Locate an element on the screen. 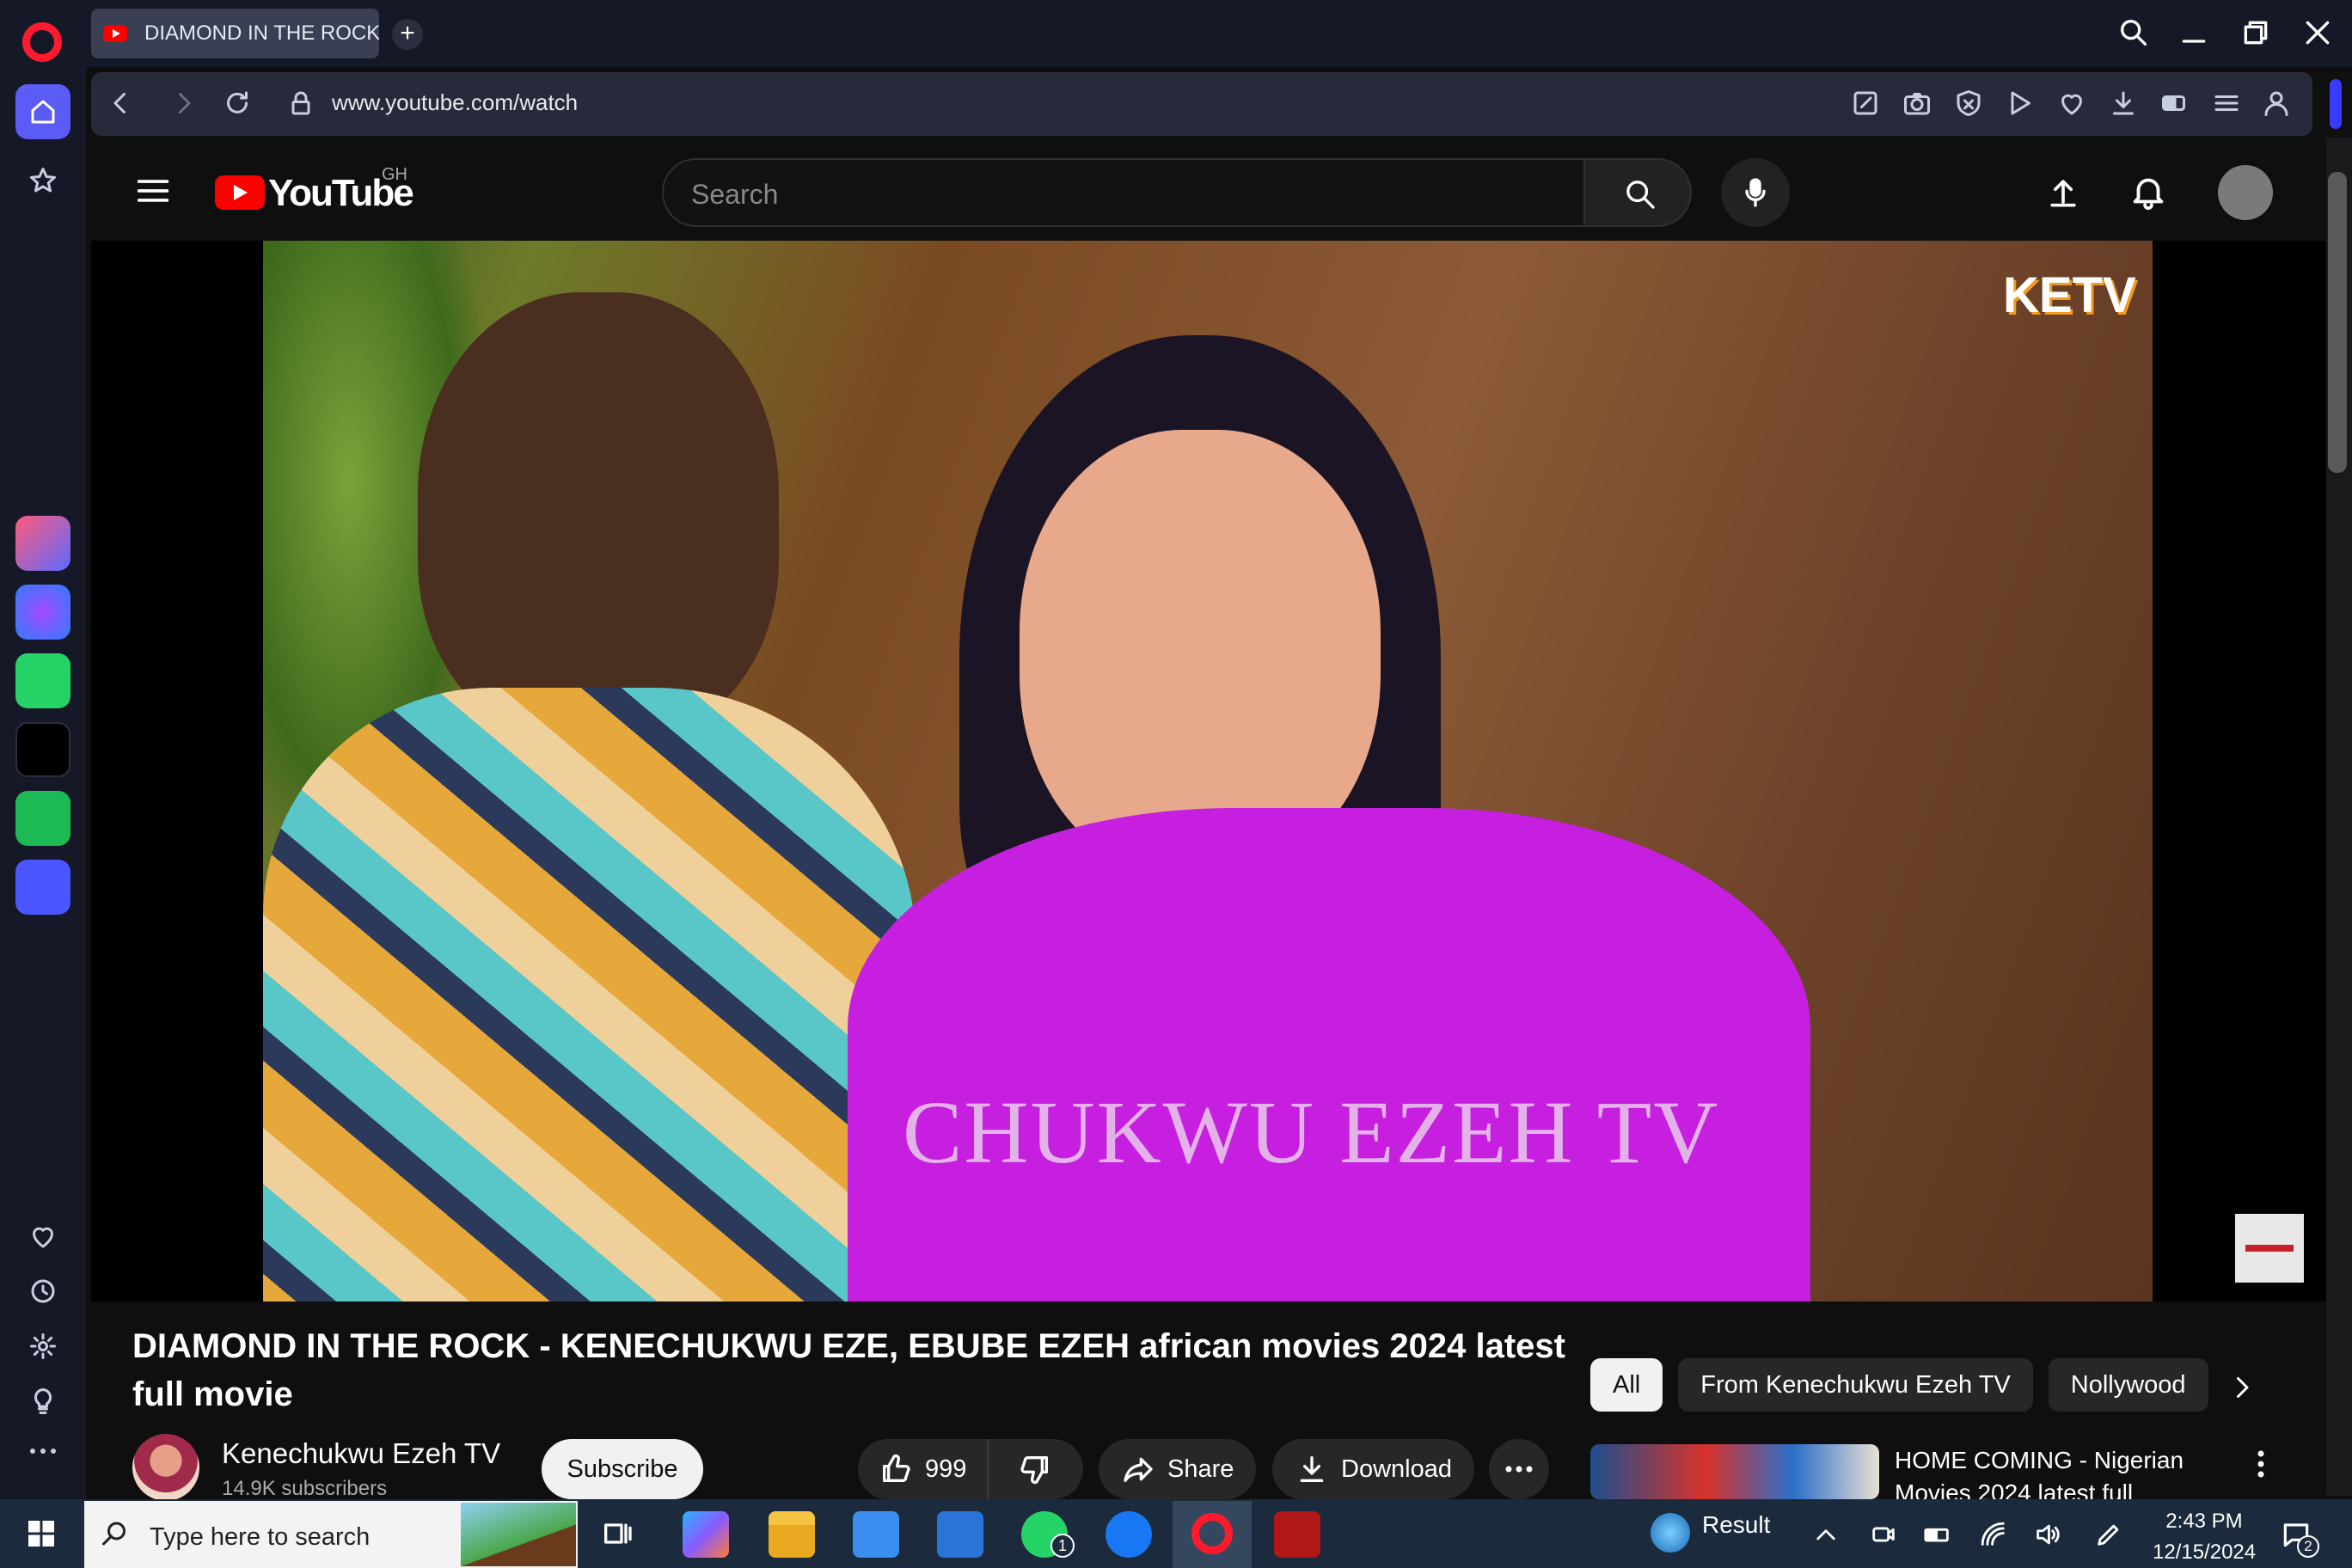 Image resolution: width=2352 pixels, height=1568 pixels. windows-start-icon is located at coordinates (41, 1533).